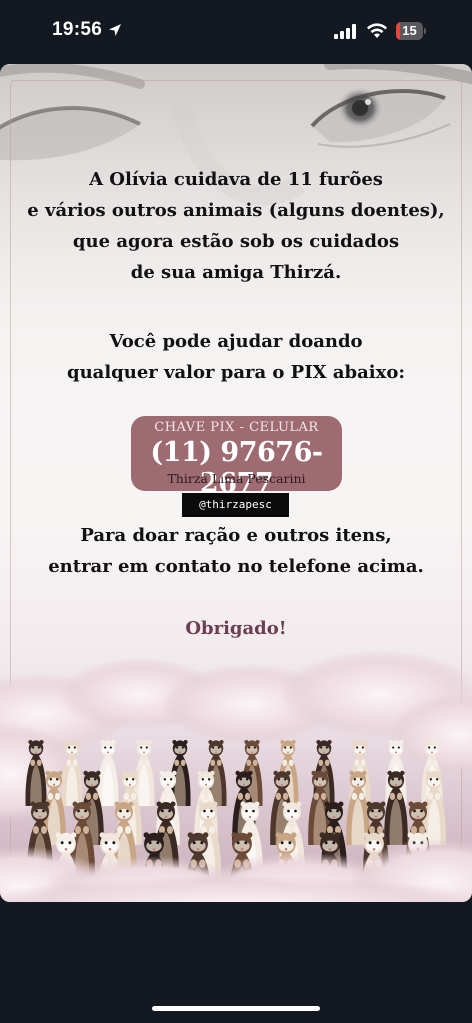 The height and width of the screenshot is (1023, 472). Describe the element at coordinates (425, 31) in the screenshot. I see `battery-tip` at that location.